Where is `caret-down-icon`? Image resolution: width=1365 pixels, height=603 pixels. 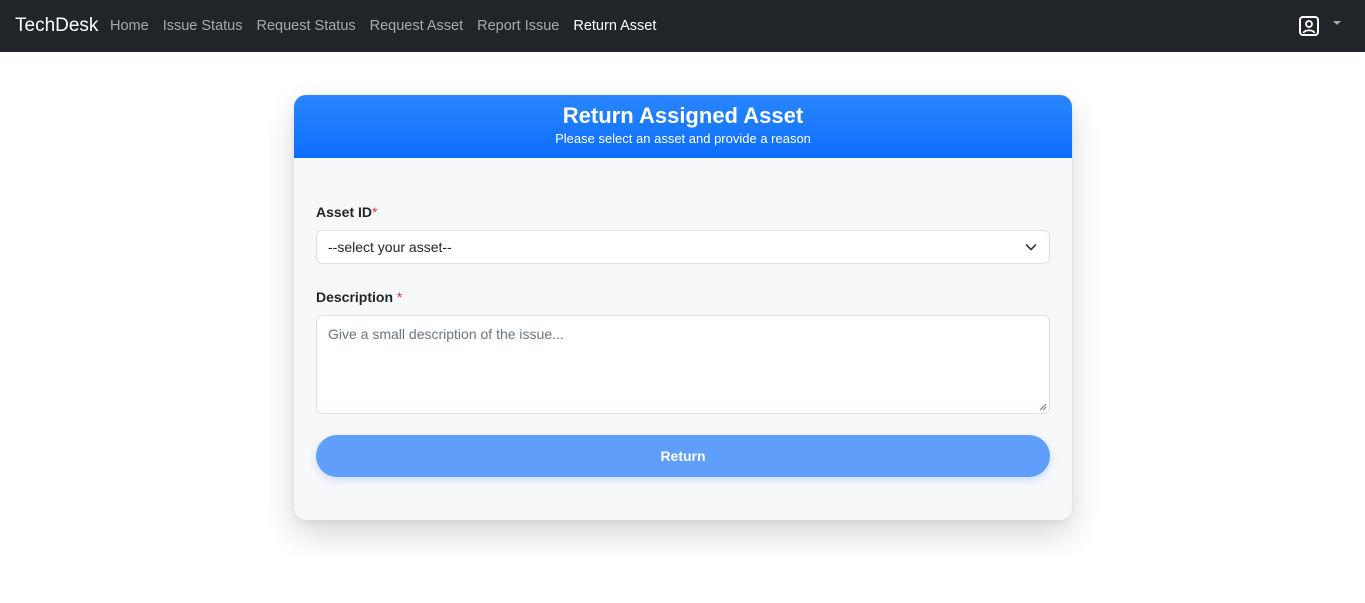 caret-down-icon is located at coordinates (1337, 23).